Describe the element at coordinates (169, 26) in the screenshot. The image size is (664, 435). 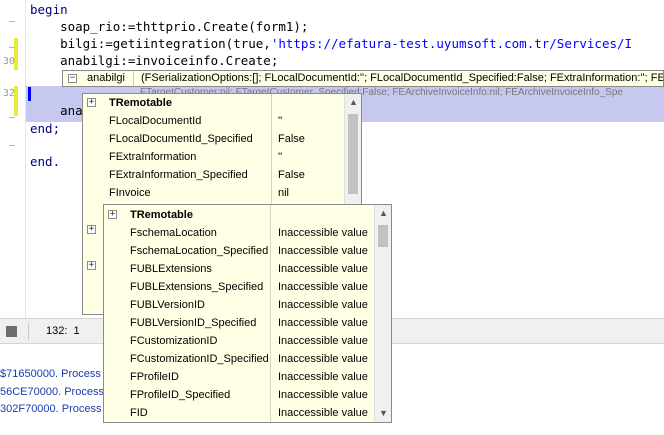
I see `code-line: soap_rio:=thttprio.Create(form1);` at that location.